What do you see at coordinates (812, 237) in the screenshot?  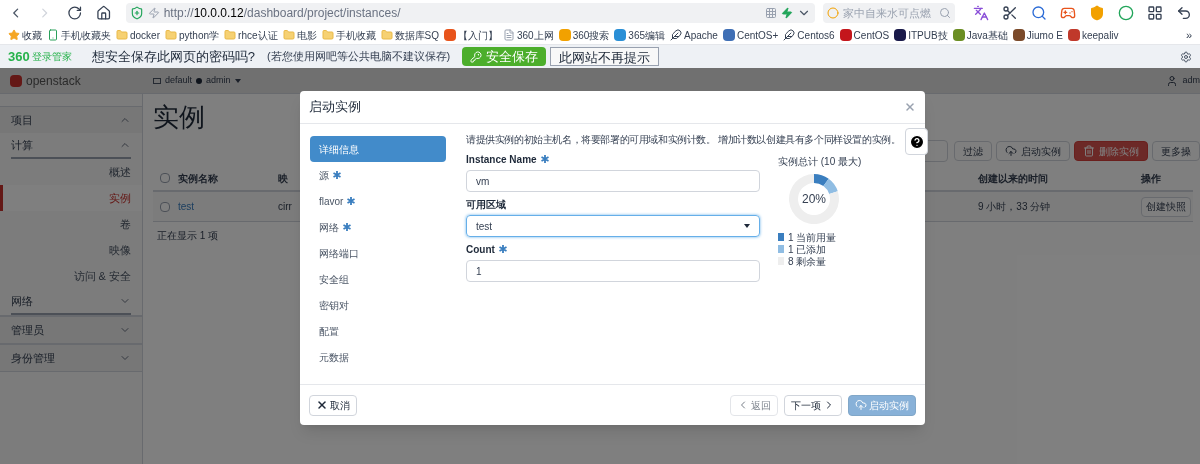 I see `legend-label: 1 当前用量` at bounding box center [812, 237].